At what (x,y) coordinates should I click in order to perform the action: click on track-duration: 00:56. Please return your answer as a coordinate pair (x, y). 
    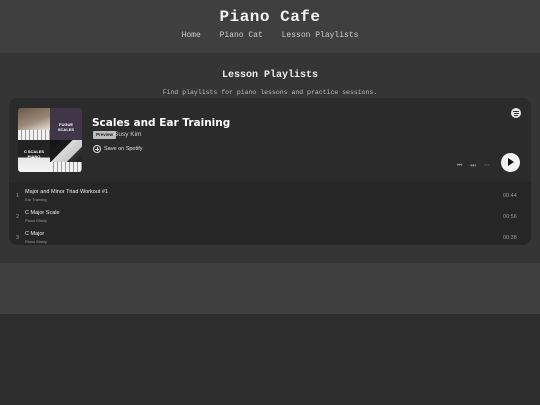
    Looking at the image, I should click on (510, 217).